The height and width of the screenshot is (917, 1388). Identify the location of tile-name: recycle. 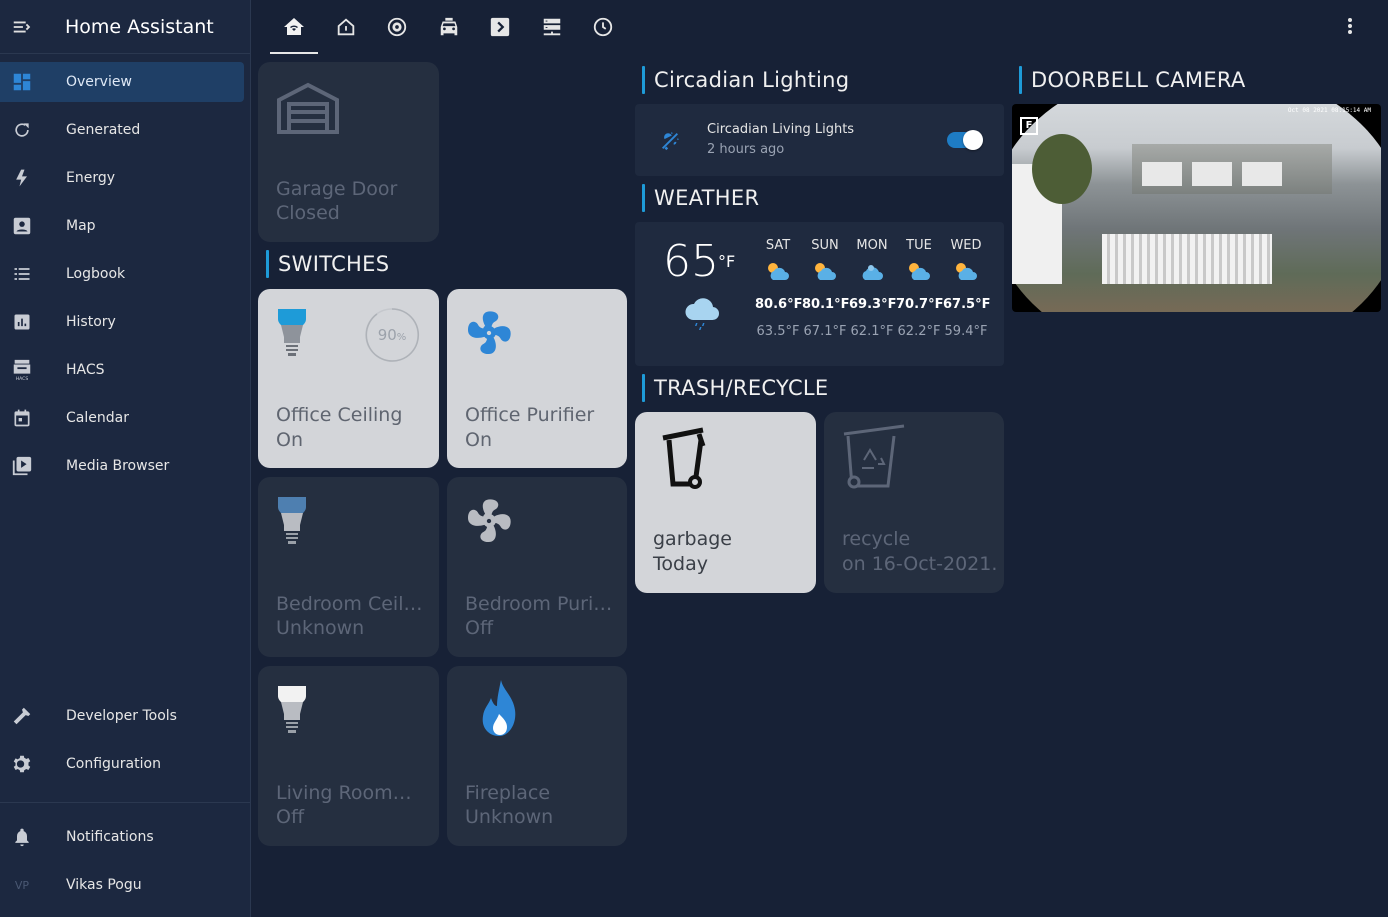
(876, 539).